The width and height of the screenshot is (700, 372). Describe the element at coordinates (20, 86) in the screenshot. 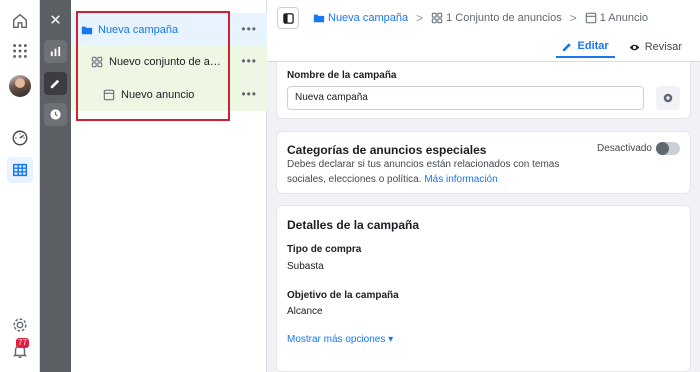

I see `avatar` at that location.